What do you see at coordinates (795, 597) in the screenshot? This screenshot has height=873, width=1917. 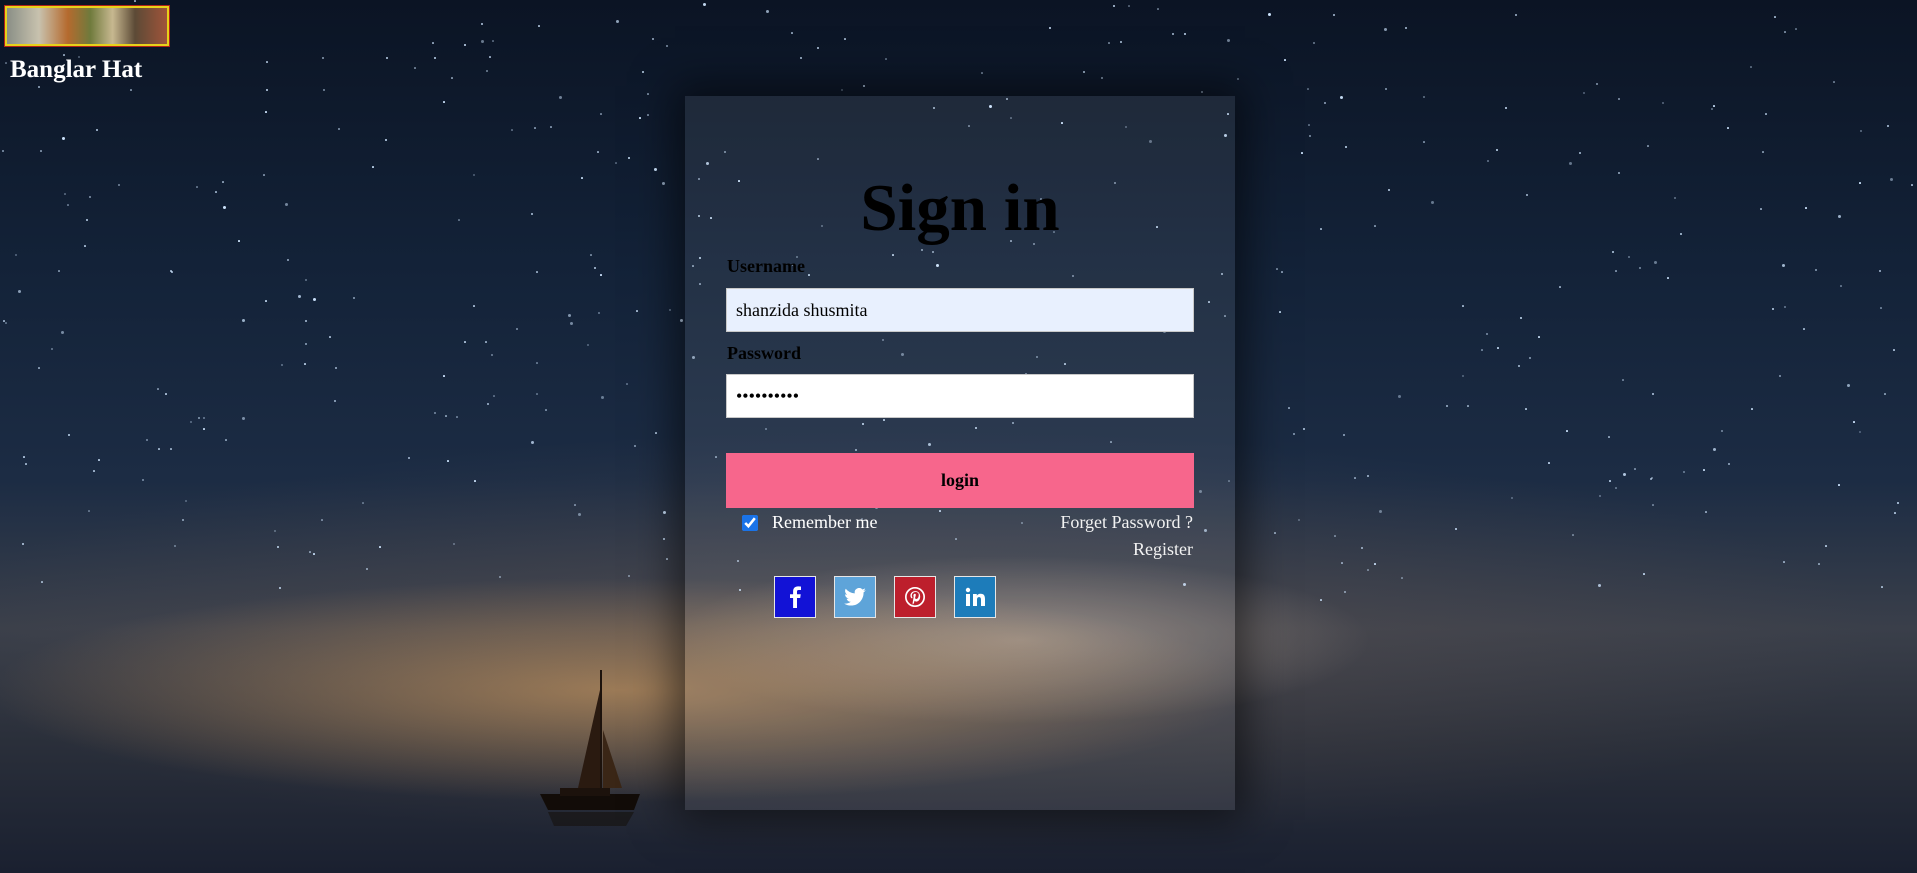 I see `facebook-button` at bounding box center [795, 597].